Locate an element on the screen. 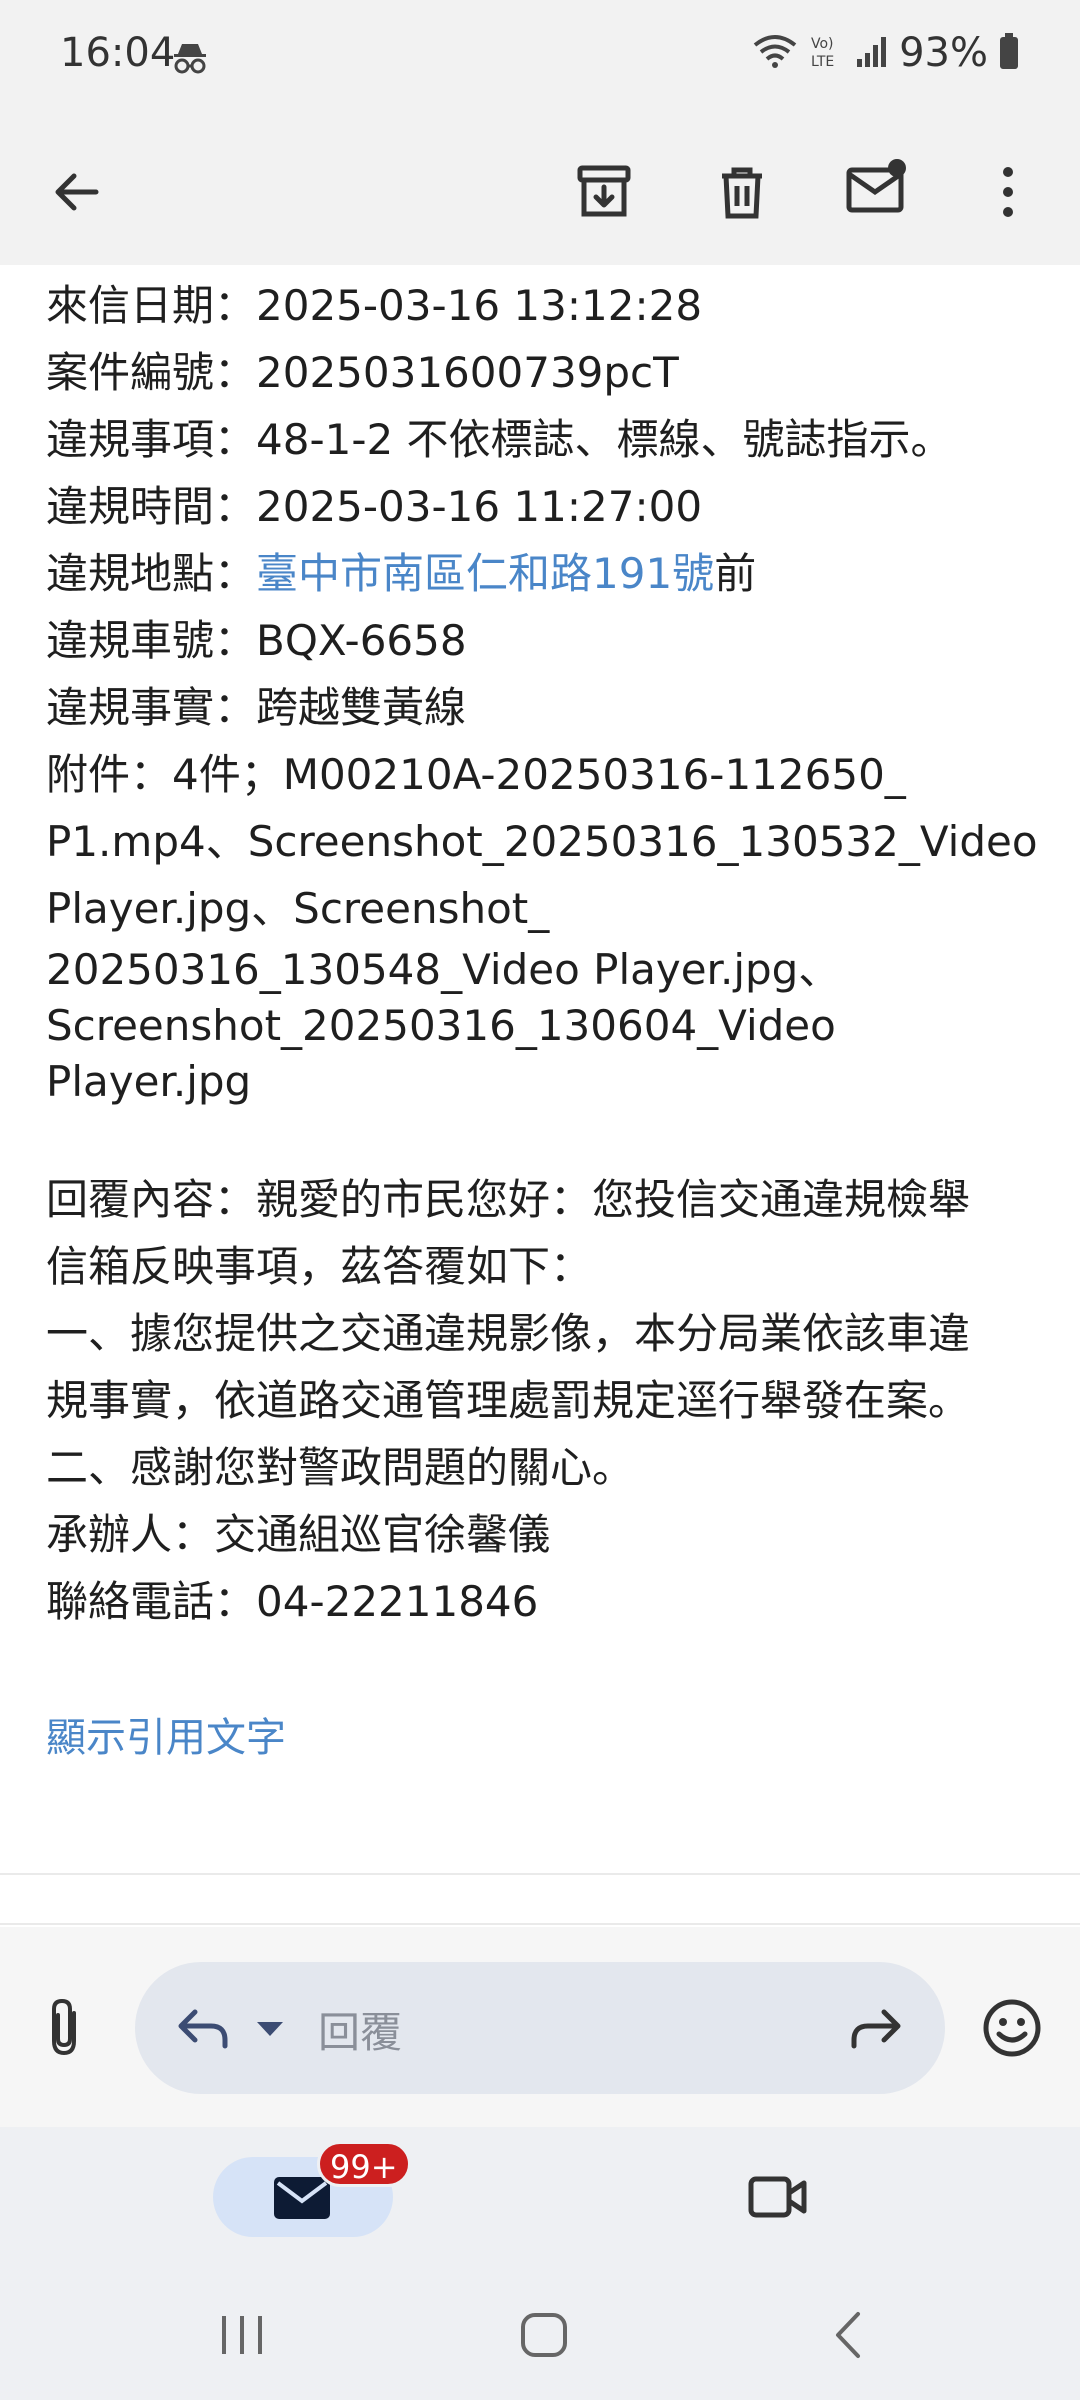 The image size is (1080, 2400). forward-icon is located at coordinates (876, 2030).